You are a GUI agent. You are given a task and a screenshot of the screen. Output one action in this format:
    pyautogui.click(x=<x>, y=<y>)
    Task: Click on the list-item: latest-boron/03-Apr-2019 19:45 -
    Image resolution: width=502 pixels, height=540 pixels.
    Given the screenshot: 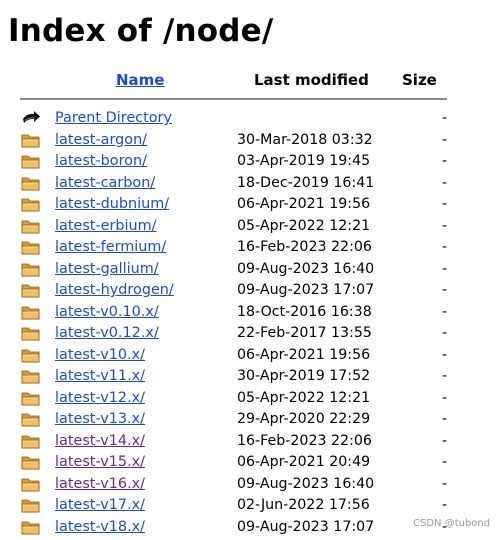 What is the action you would take?
    pyautogui.click(x=251, y=161)
    